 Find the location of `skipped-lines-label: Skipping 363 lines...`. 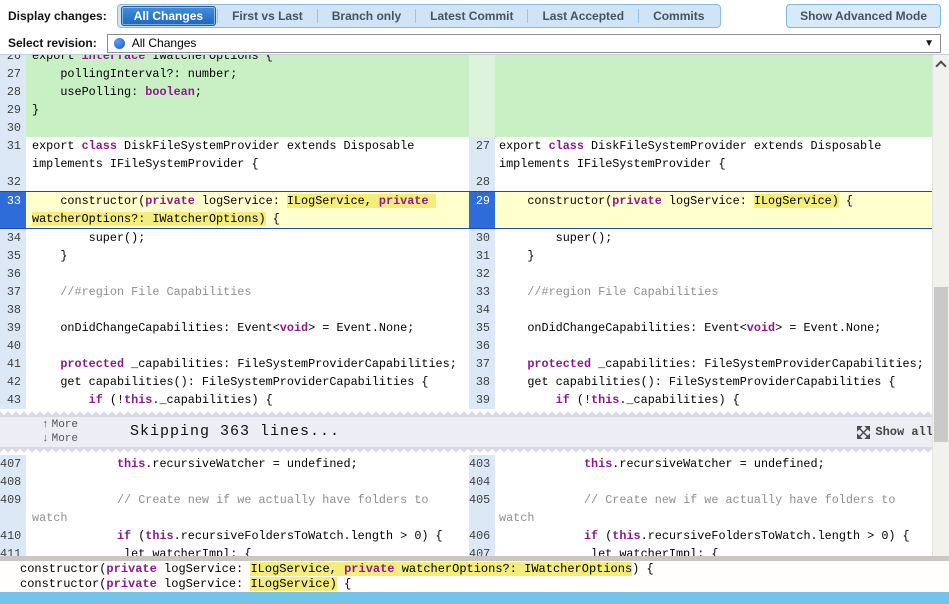

skipped-lines-label: Skipping 363 lines... is located at coordinates (235, 431).